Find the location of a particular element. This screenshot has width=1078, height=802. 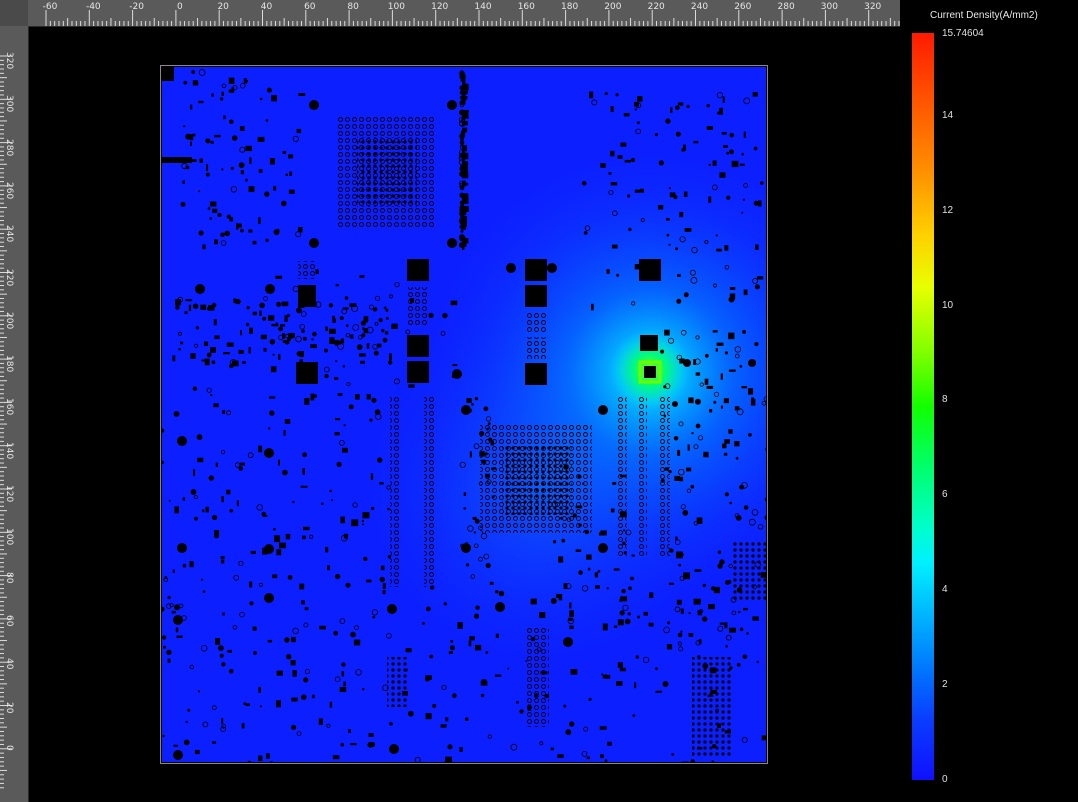

legend-tick-label: 6 is located at coordinates (945, 495).